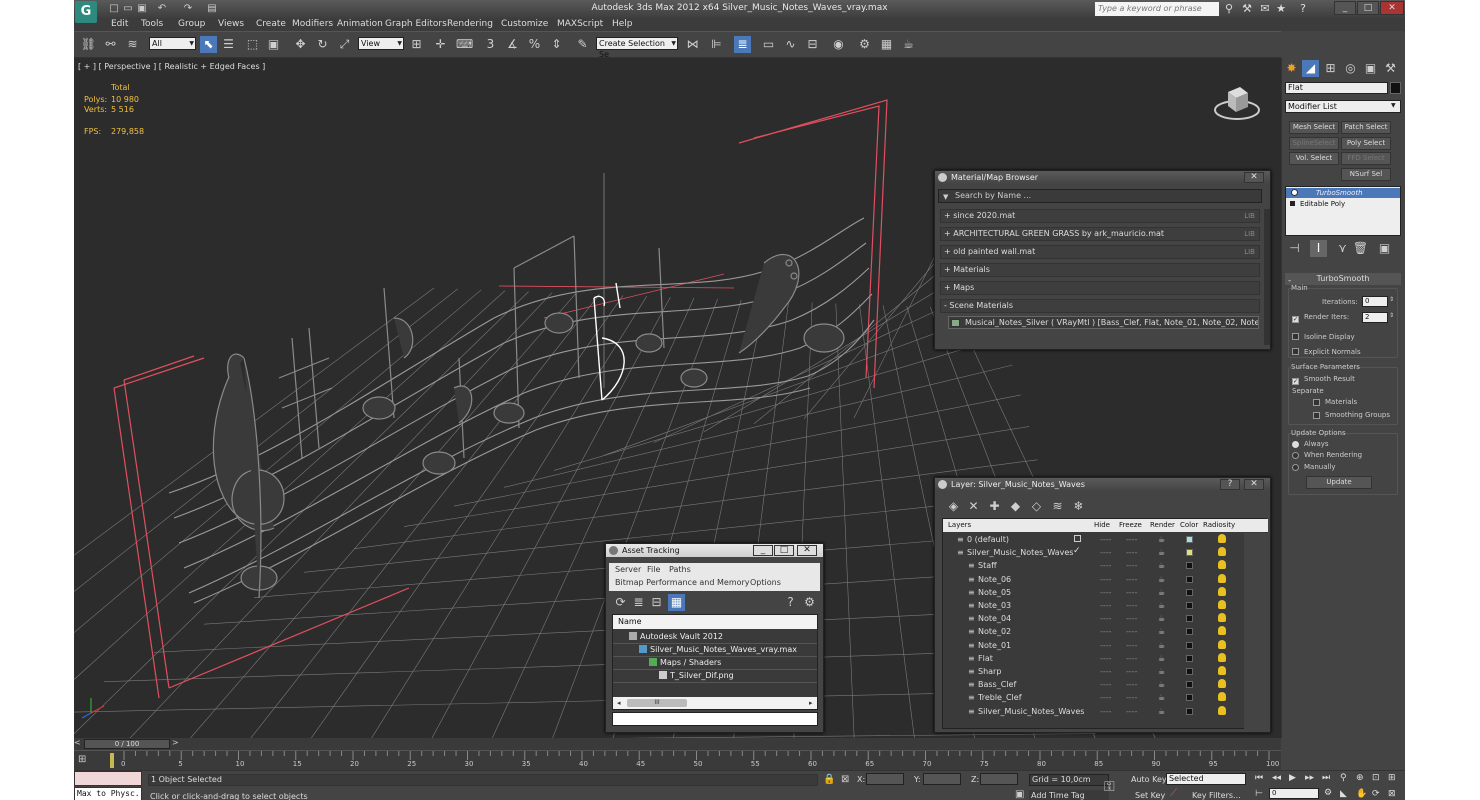 The width and height of the screenshot is (1480, 800). I want to click on browser-group-row: + old painted wall.mat LIB, so click(1100, 252).